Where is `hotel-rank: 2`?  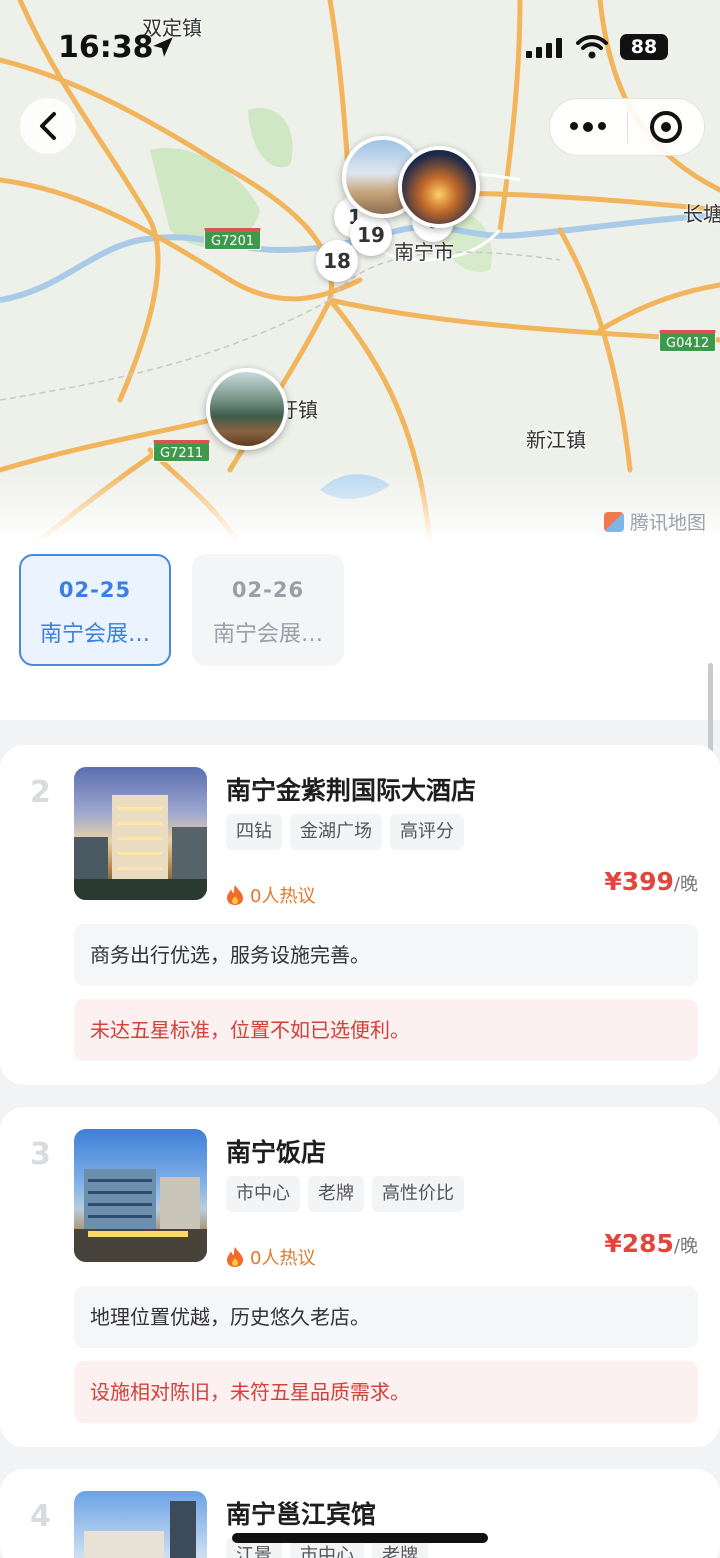 hotel-rank: 2 is located at coordinates (40, 792).